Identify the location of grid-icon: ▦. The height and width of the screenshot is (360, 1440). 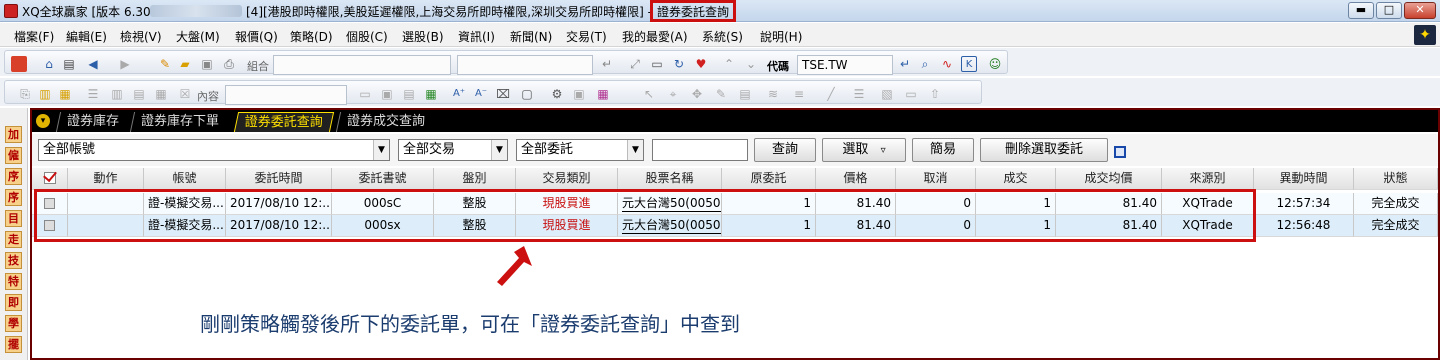
(161, 94).